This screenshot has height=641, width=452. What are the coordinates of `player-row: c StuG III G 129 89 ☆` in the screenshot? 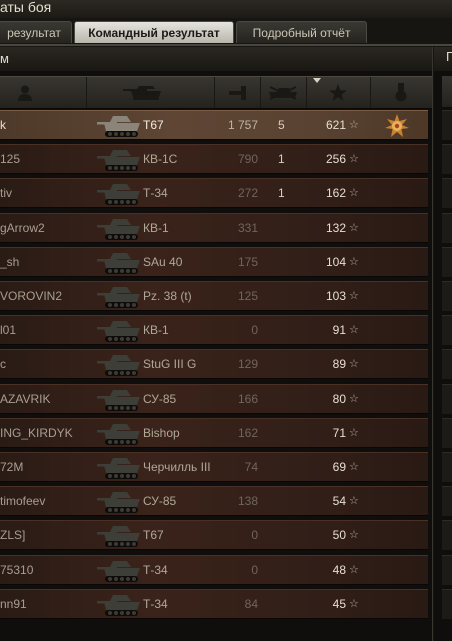 It's located at (214, 364).